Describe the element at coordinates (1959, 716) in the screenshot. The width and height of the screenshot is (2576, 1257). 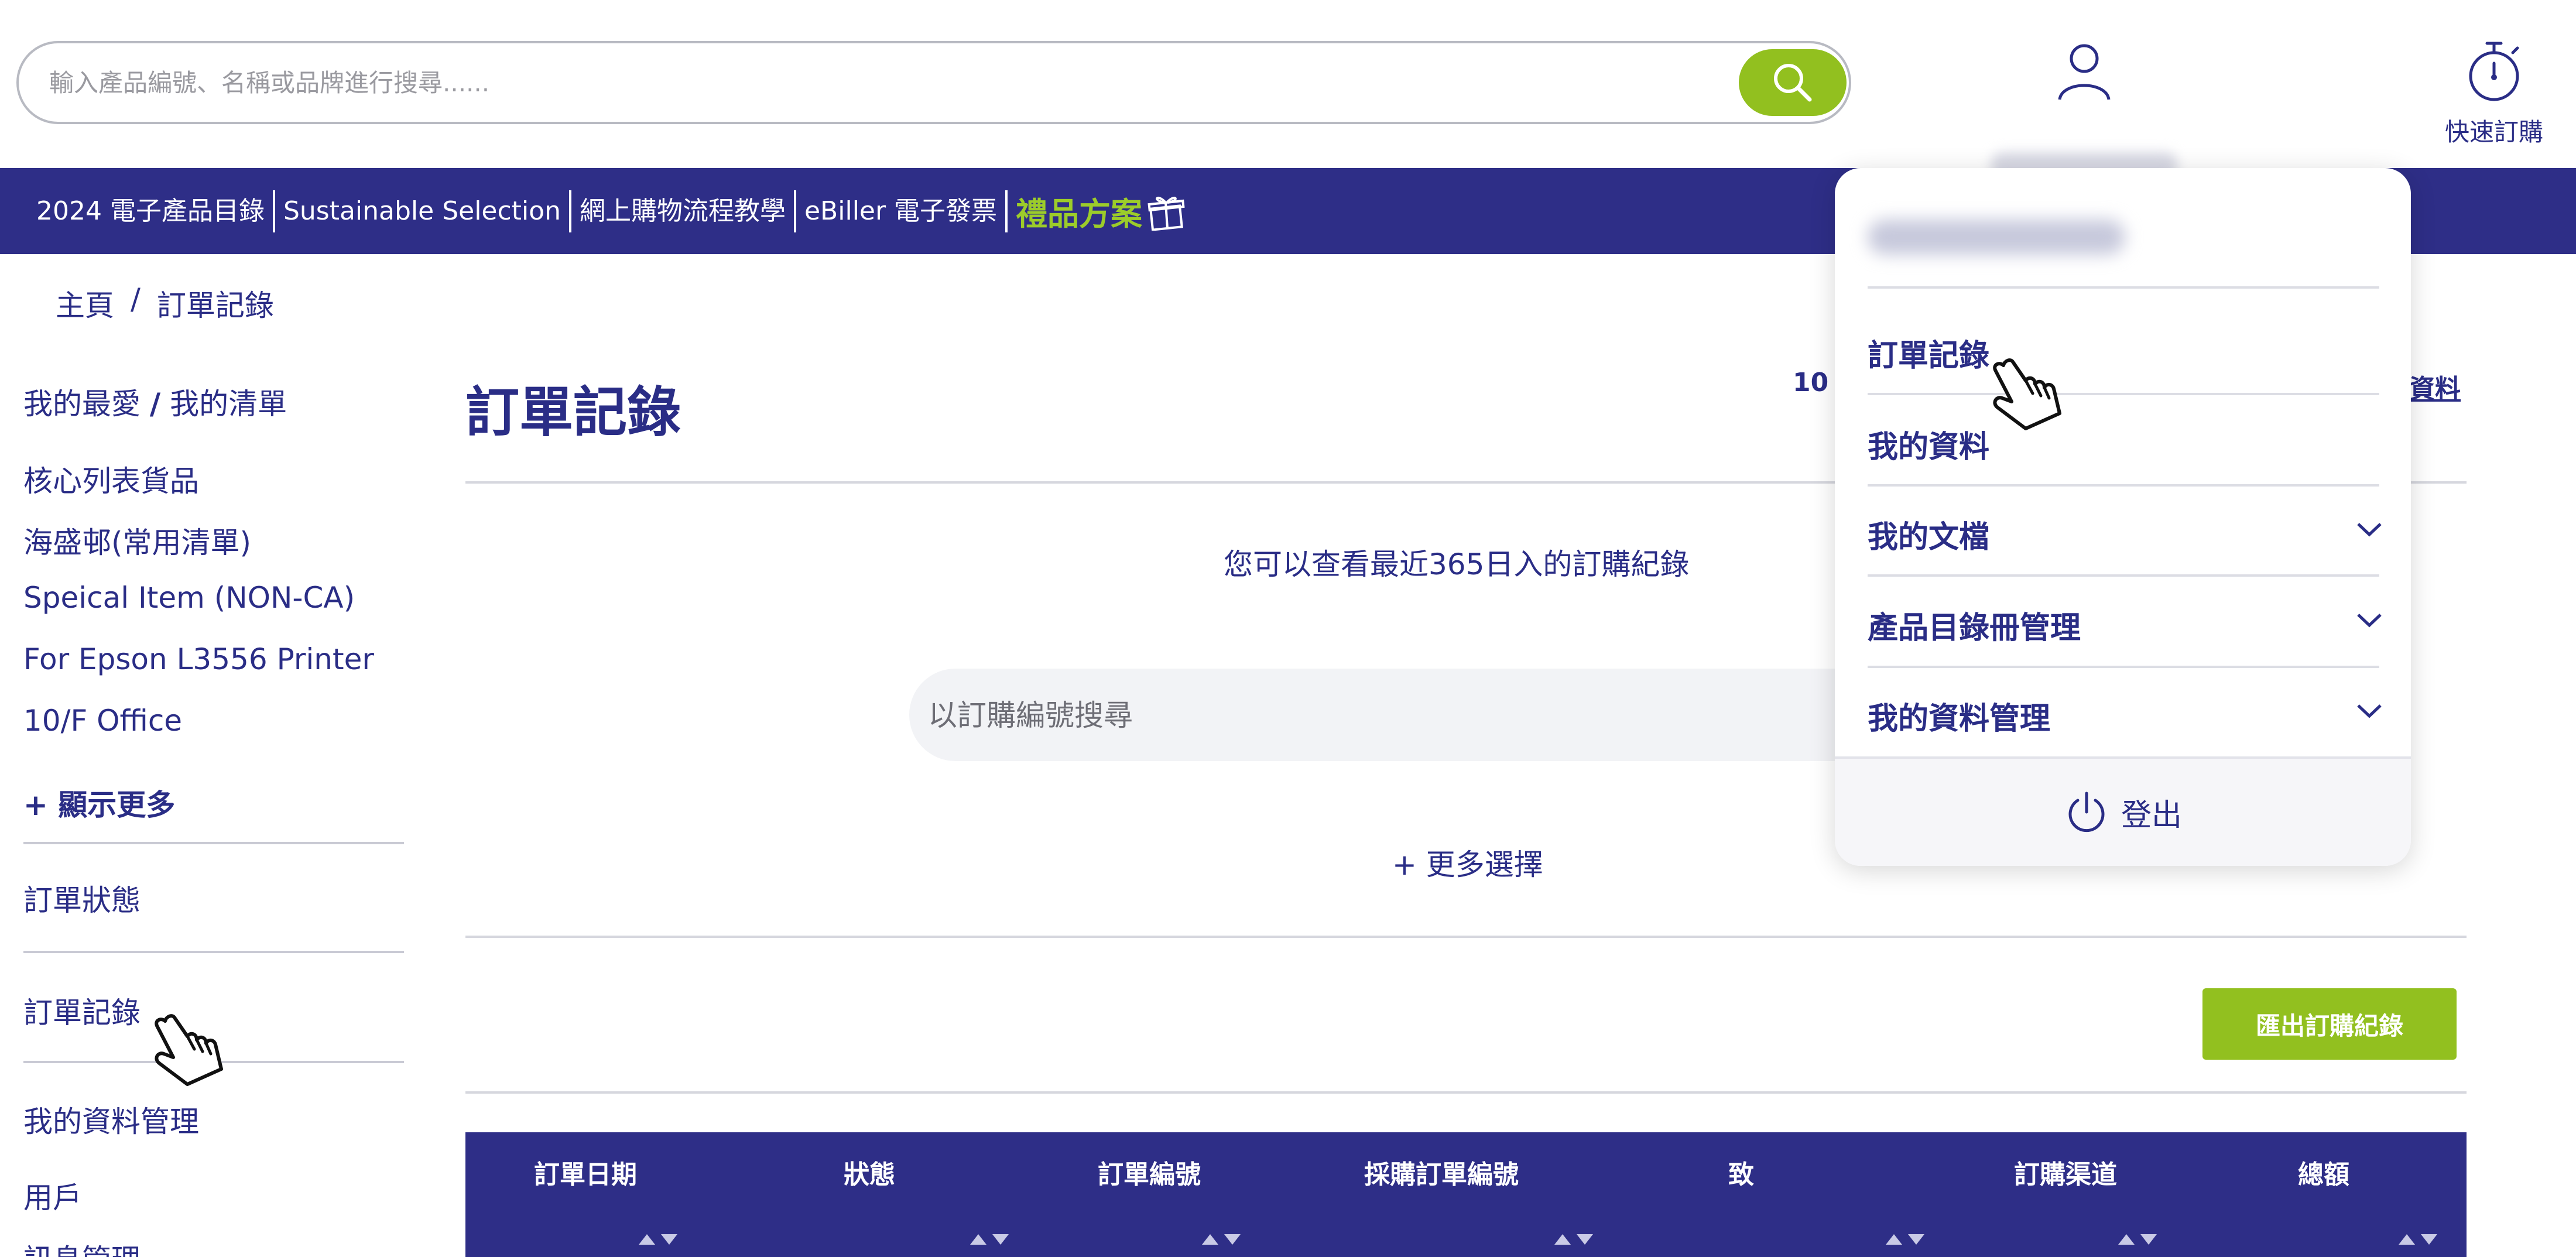
I see `dropdown-item-account-management: 我的資料管理` at that location.